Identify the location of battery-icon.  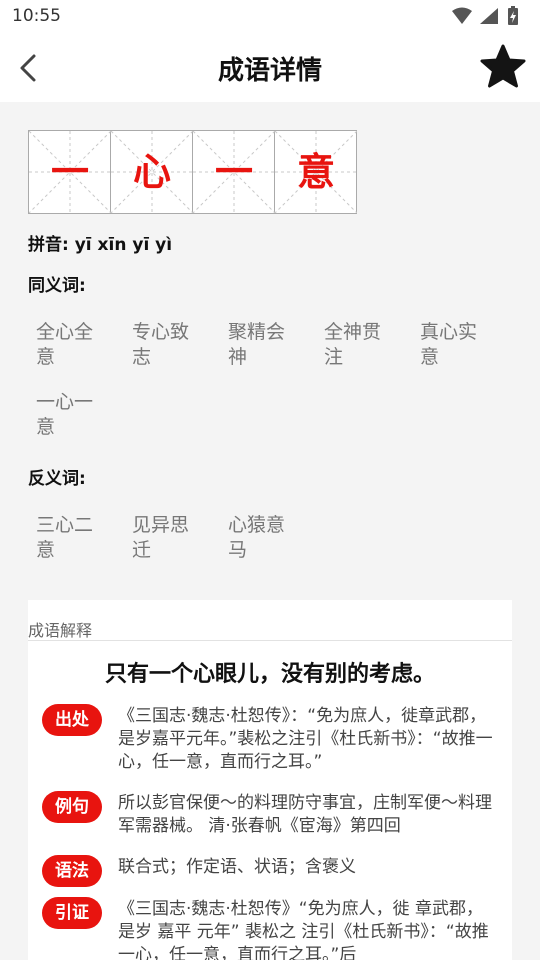
(513, 15).